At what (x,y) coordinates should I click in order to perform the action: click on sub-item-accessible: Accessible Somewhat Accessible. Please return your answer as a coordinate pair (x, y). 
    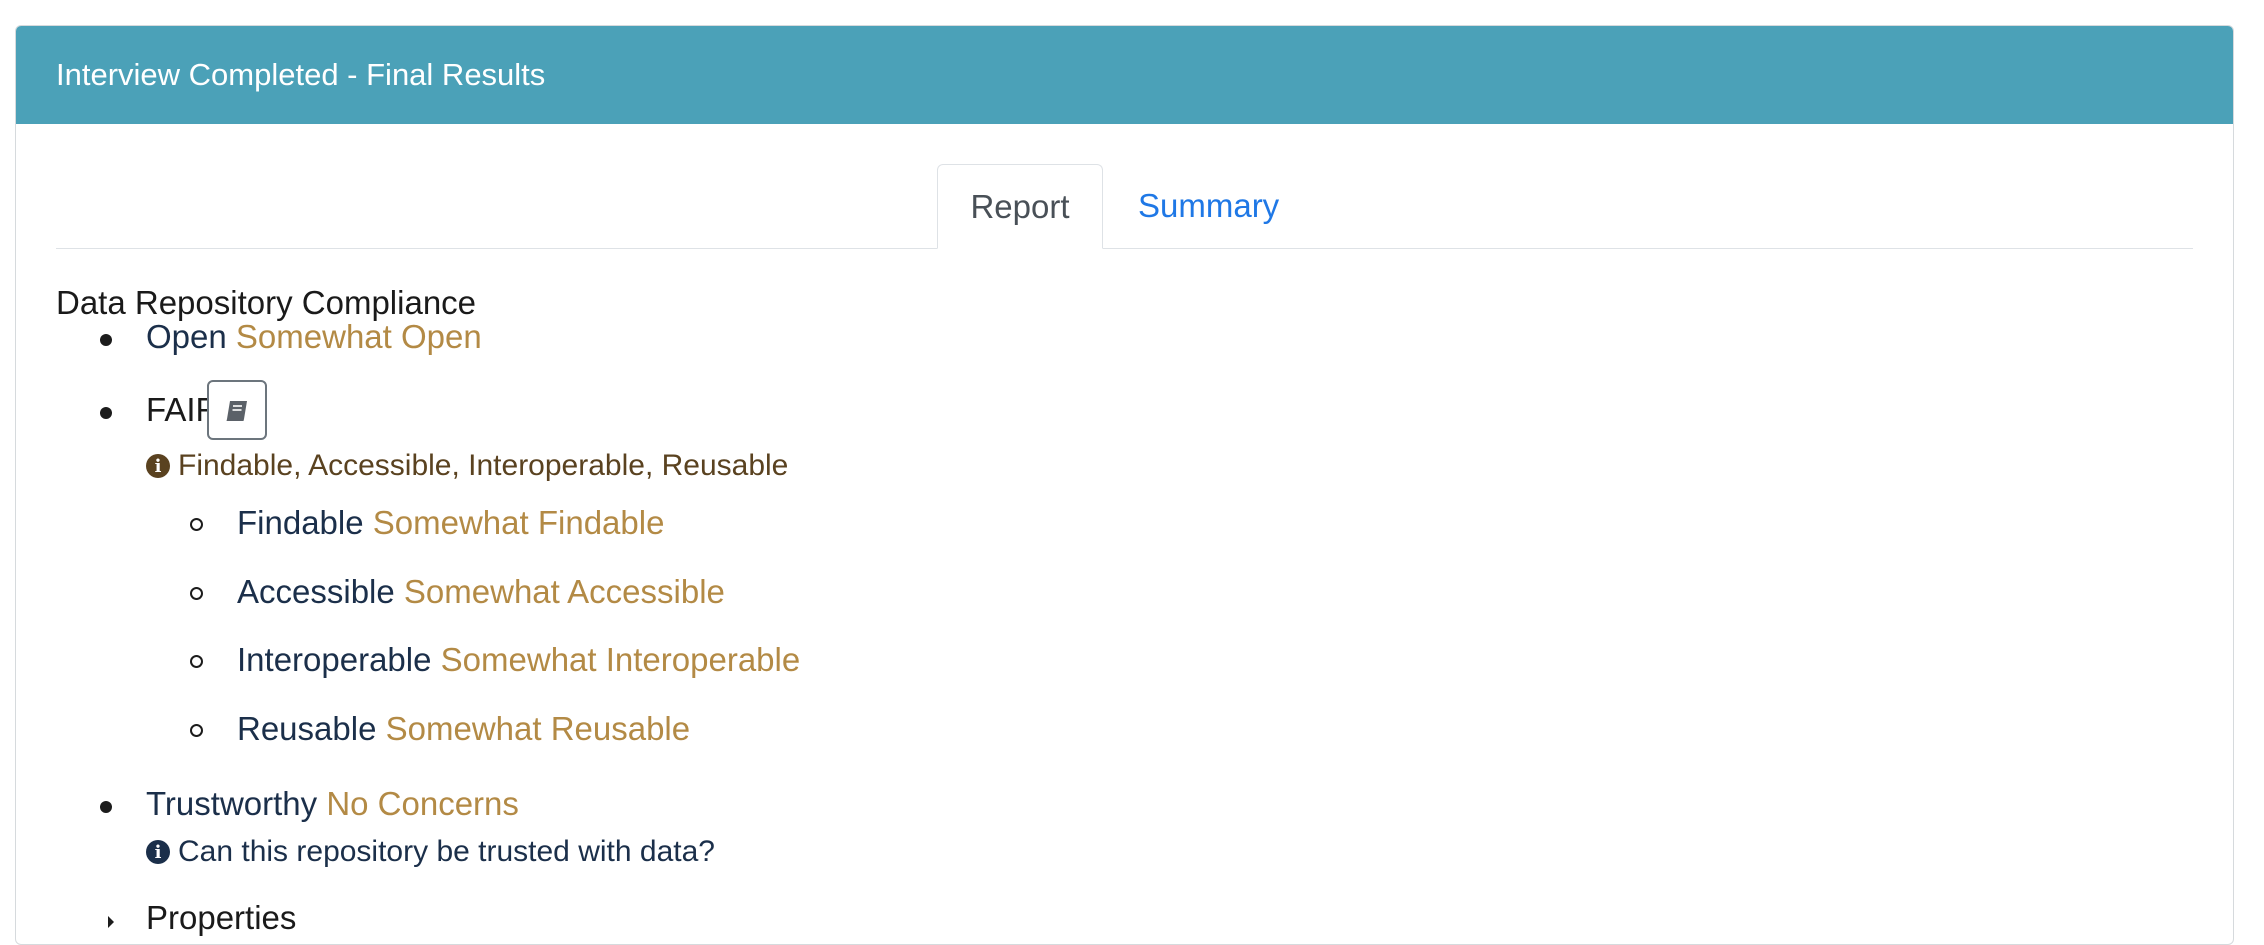
    Looking at the image, I should click on (481, 592).